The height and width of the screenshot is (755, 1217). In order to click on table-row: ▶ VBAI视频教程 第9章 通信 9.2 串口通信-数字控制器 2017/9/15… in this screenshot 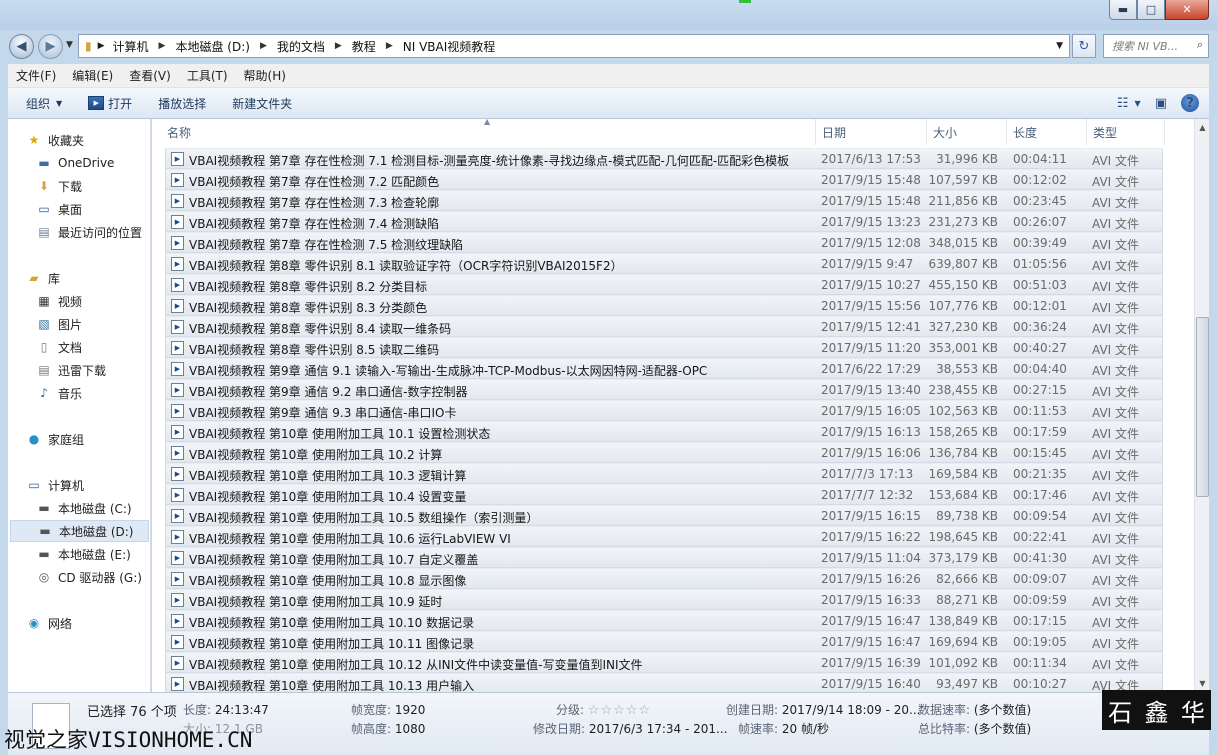, I will do `click(664, 389)`.